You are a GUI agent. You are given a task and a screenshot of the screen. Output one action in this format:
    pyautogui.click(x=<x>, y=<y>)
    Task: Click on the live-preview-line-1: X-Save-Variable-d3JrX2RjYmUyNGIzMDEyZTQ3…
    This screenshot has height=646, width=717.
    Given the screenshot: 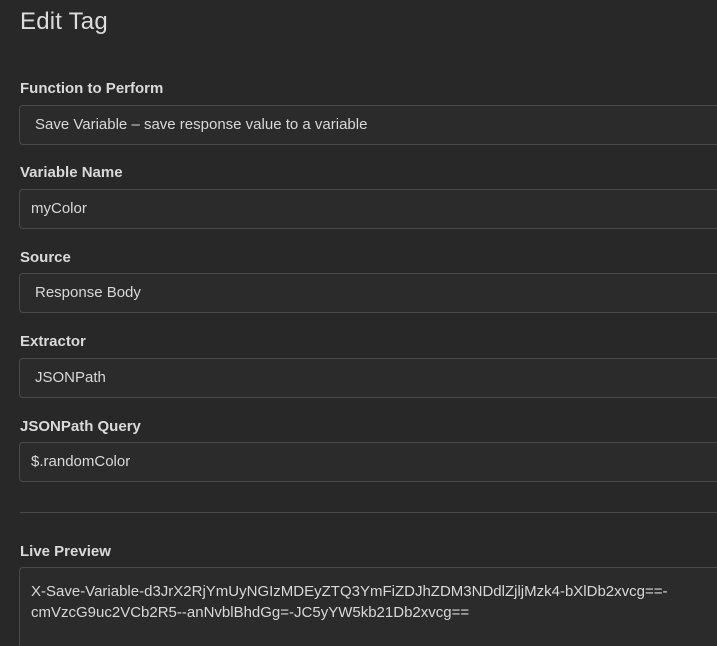 What is the action you would take?
    pyautogui.click(x=349, y=591)
    